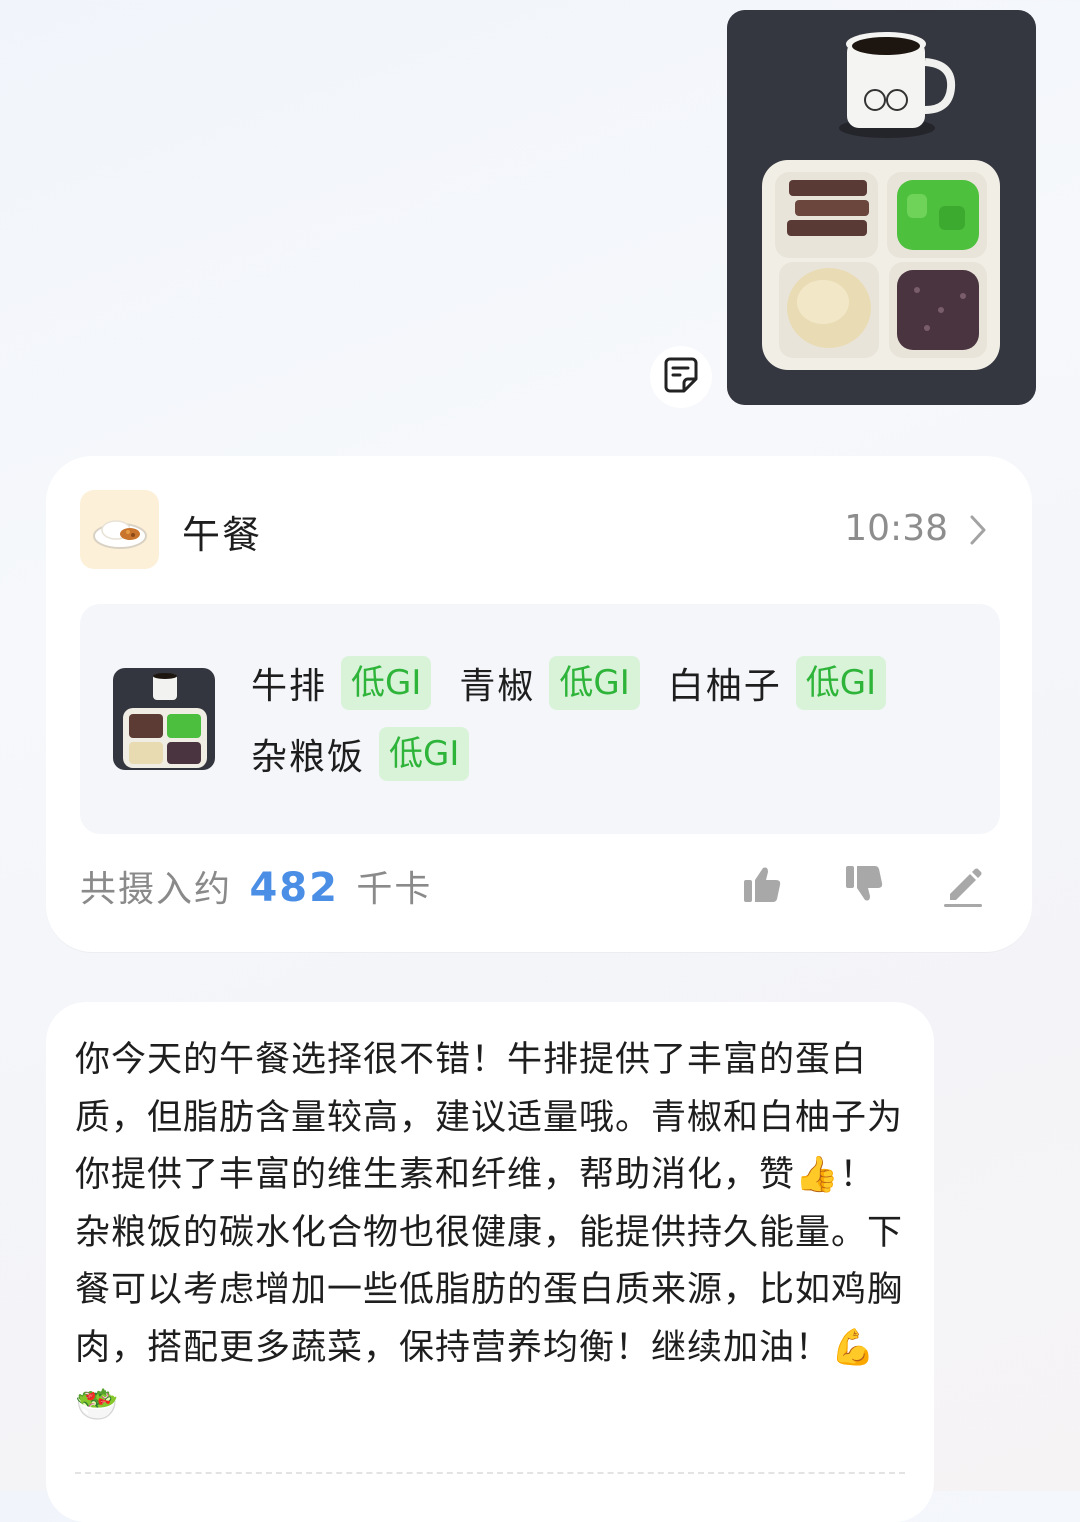 The width and height of the screenshot is (1080, 1522). Describe the element at coordinates (881, 207) in the screenshot. I see `sent-meal-photo` at that location.